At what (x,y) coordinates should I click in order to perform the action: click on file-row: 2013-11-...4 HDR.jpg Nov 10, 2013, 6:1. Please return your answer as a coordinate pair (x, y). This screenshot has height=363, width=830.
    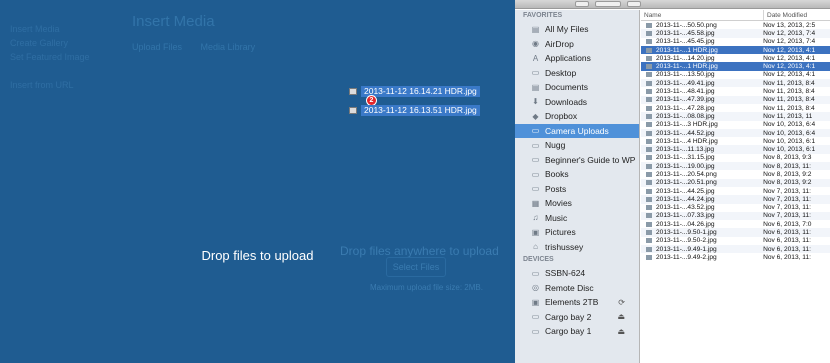
    Looking at the image, I should click on (735, 141).